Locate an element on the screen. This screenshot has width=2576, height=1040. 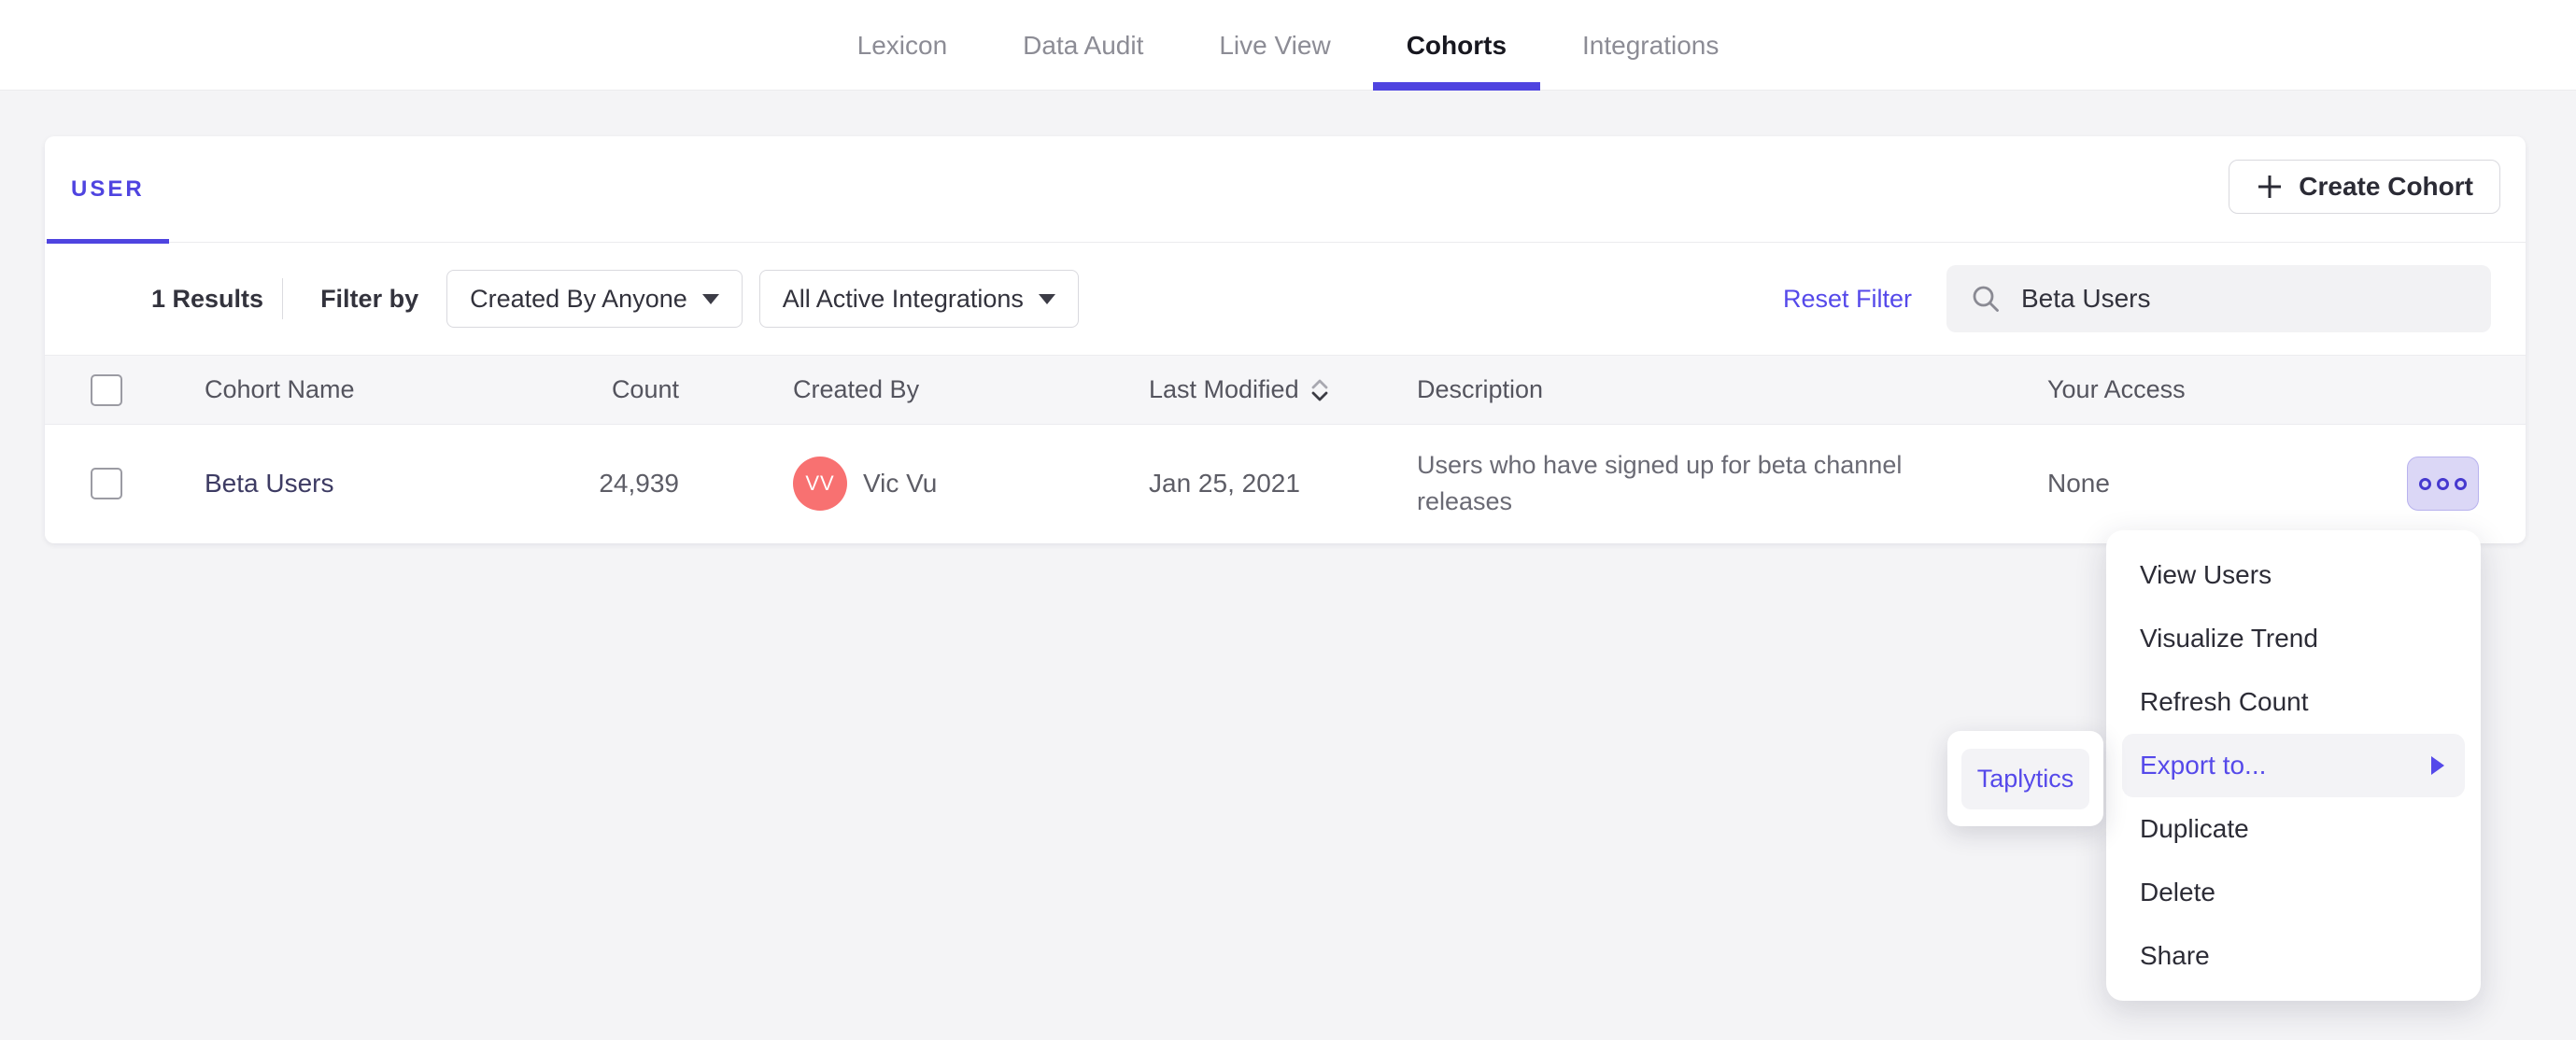
column-header-description: Description is located at coordinates (1480, 389).